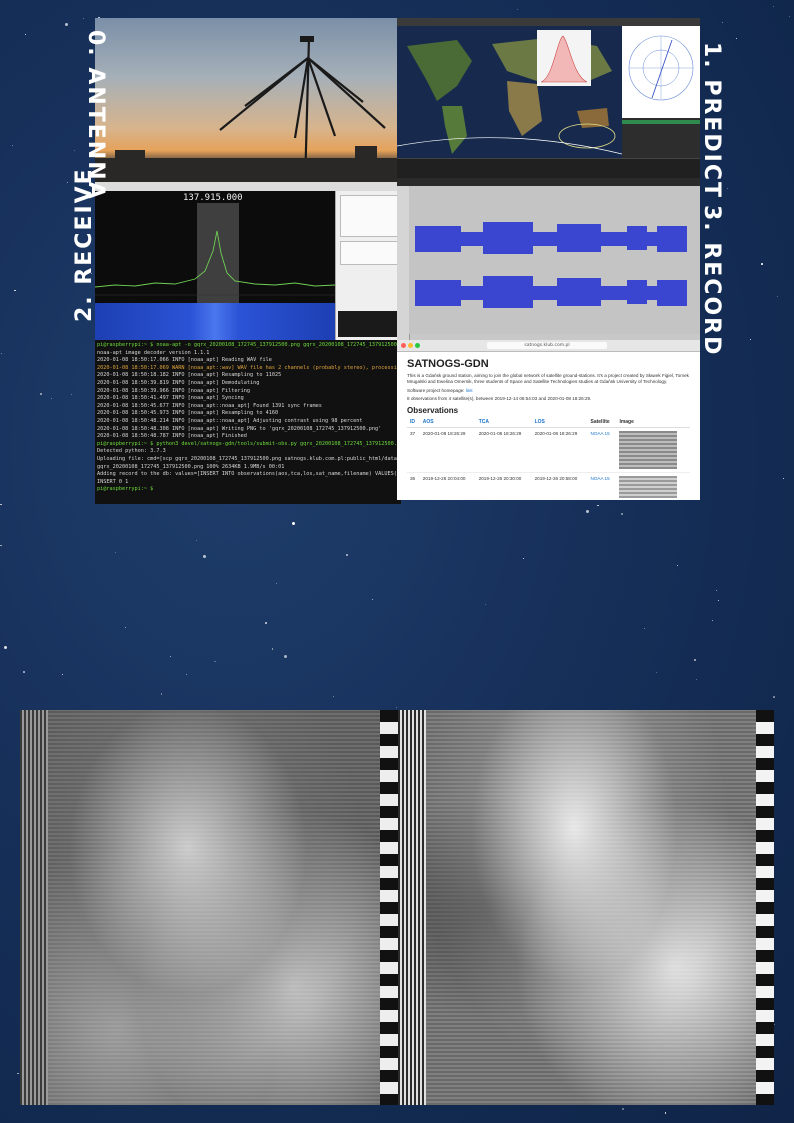 Image resolution: width=794 pixels, height=1123 pixels. What do you see at coordinates (368, 265) in the screenshot?
I see `receiver-options-panel` at bounding box center [368, 265].